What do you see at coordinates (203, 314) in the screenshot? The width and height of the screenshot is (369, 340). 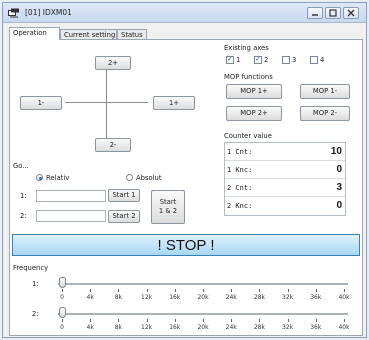 I see `frequency-slider-2-track` at bounding box center [203, 314].